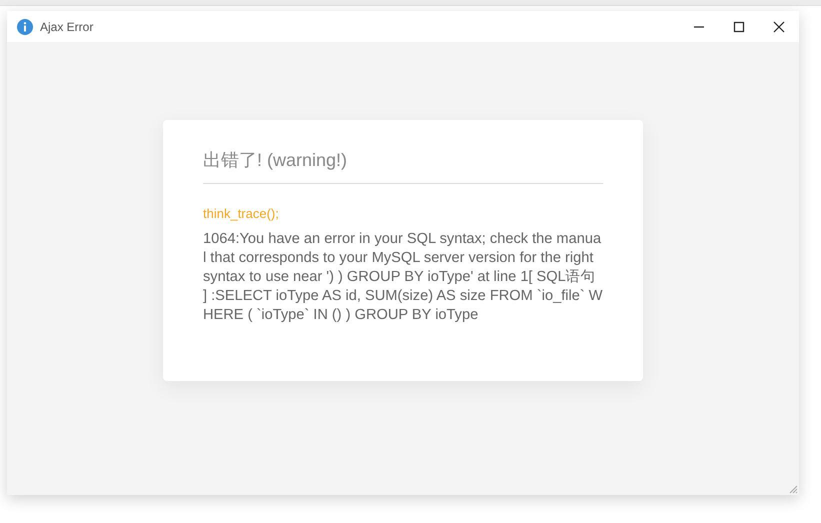 The width and height of the screenshot is (821, 523). What do you see at coordinates (25, 26) in the screenshot?
I see `info-icon` at bounding box center [25, 26].